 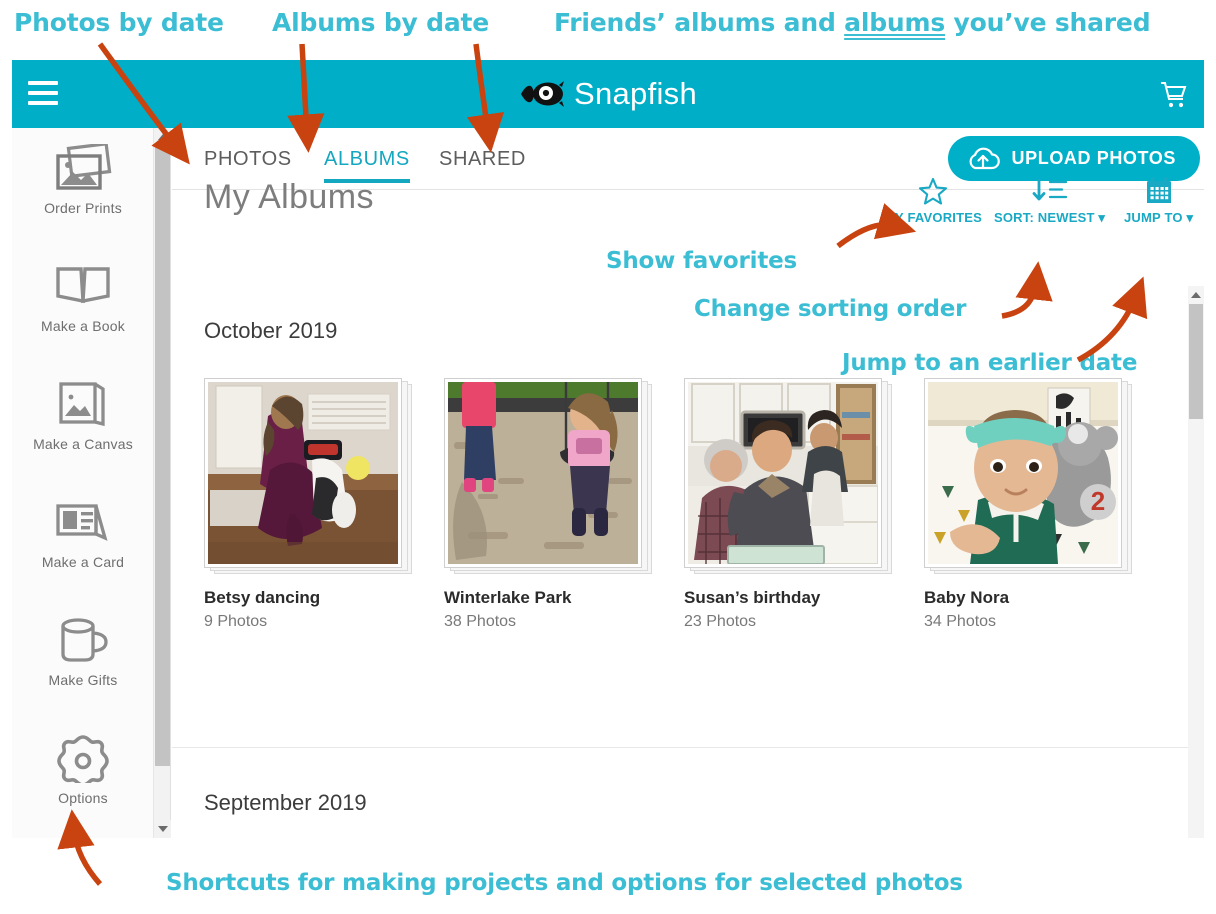 I want to click on snapfish-fish-icon, so click(x=542, y=94).